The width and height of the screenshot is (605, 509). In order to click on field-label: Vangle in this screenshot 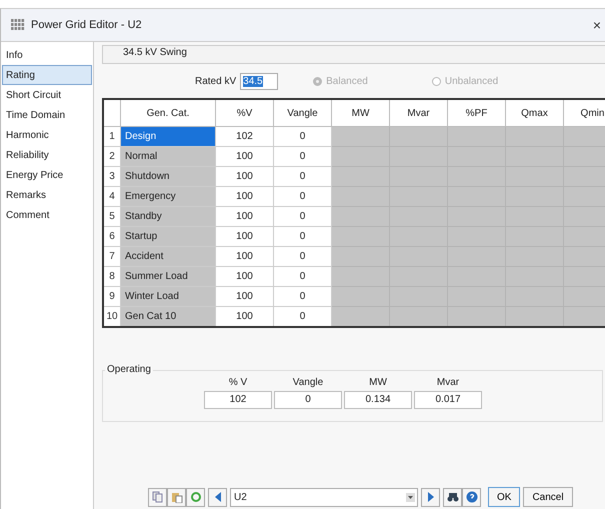, I will do `click(308, 382)`.